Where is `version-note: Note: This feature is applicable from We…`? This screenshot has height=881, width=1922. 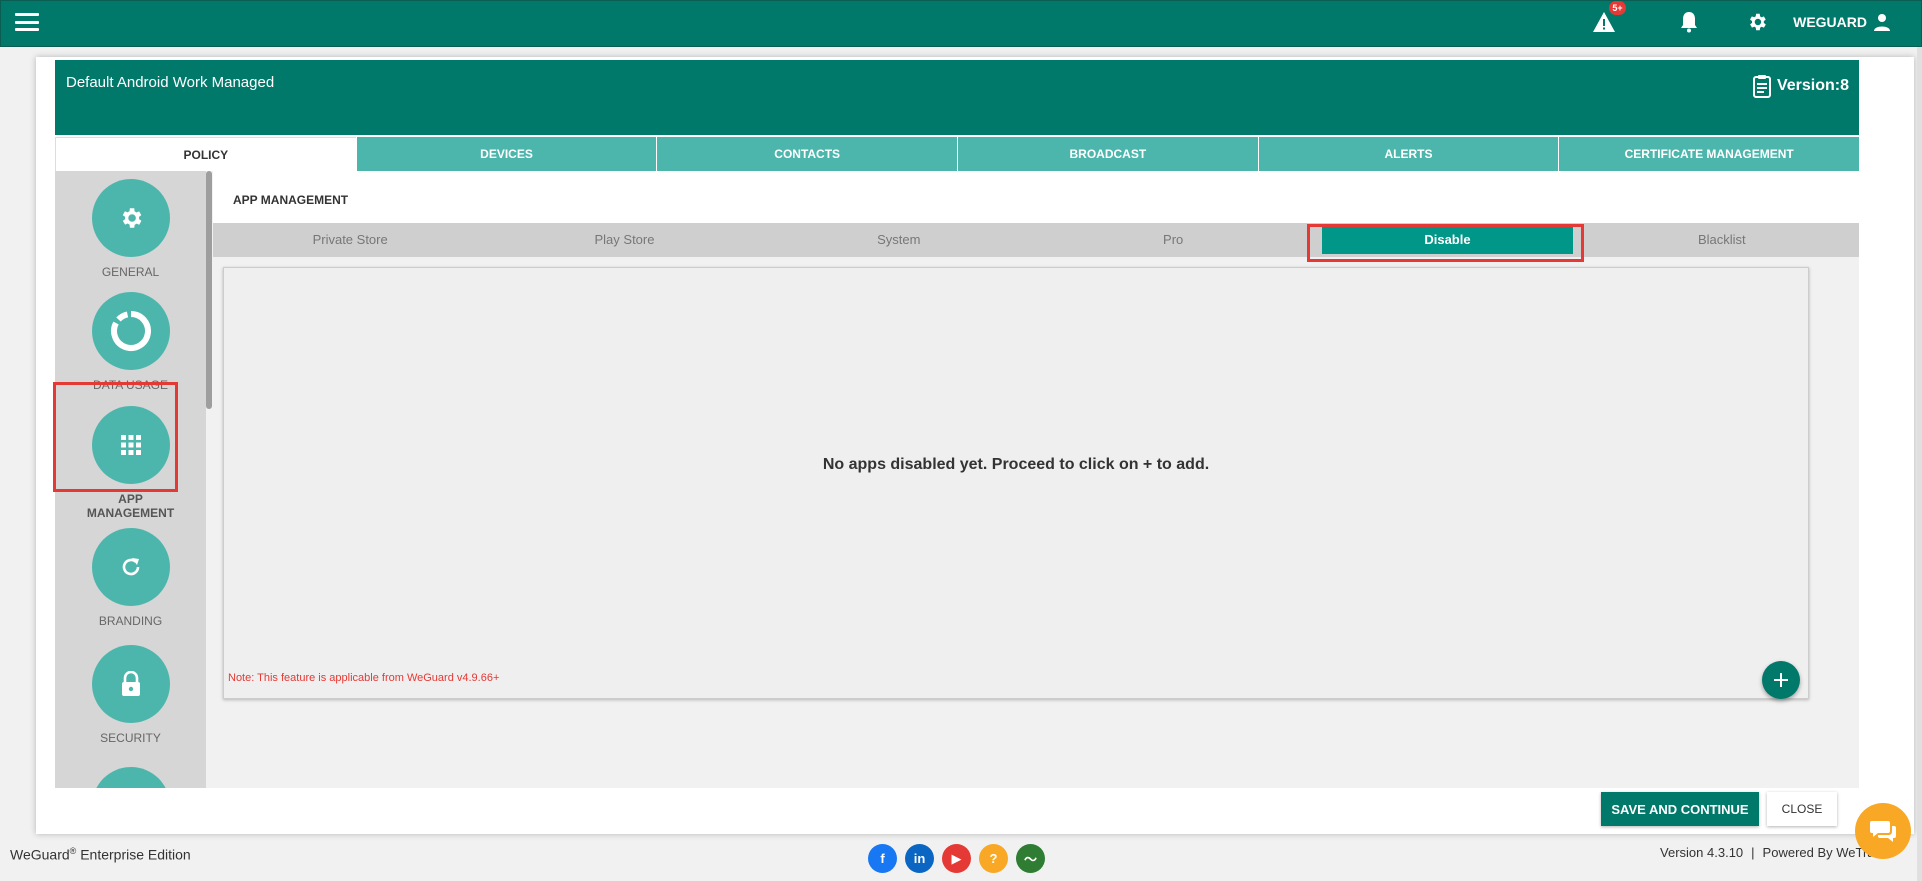
version-note: Note: This feature is applicable from We… is located at coordinates (364, 678).